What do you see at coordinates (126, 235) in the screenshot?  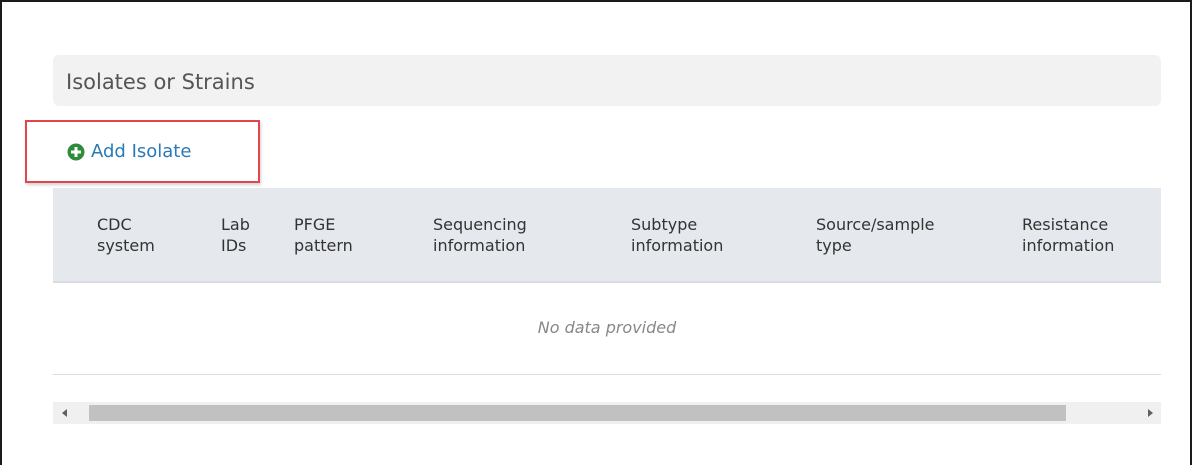 I see `column-header-cdc-system: CDC system` at bounding box center [126, 235].